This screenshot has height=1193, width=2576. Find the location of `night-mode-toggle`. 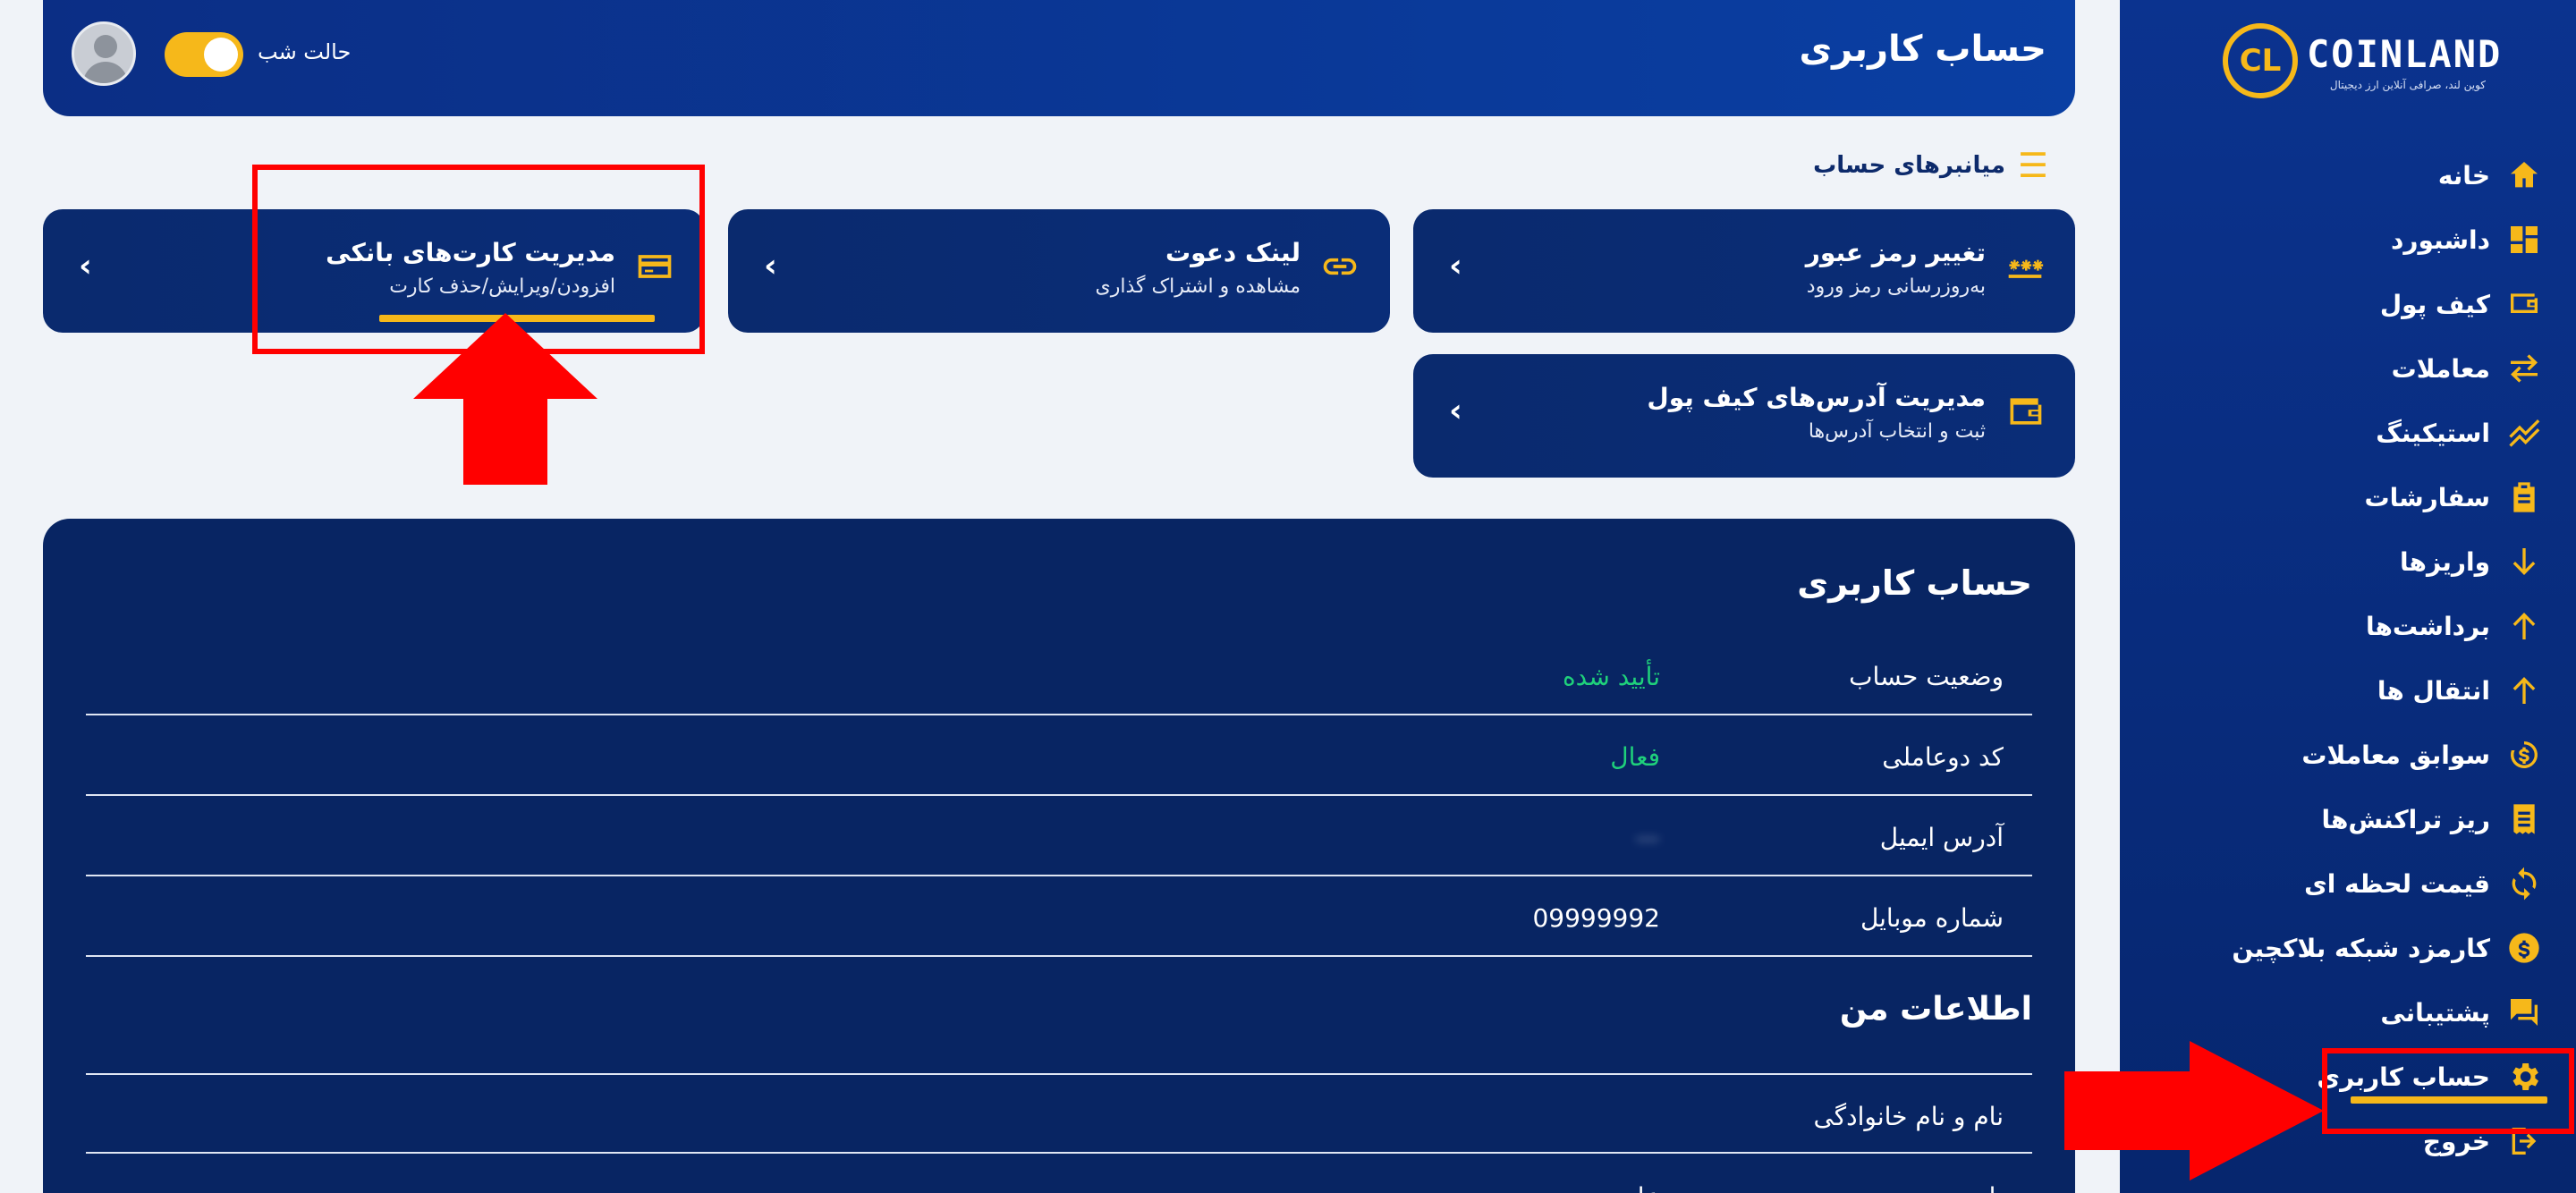

night-mode-toggle is located at coordinates (204, 55).